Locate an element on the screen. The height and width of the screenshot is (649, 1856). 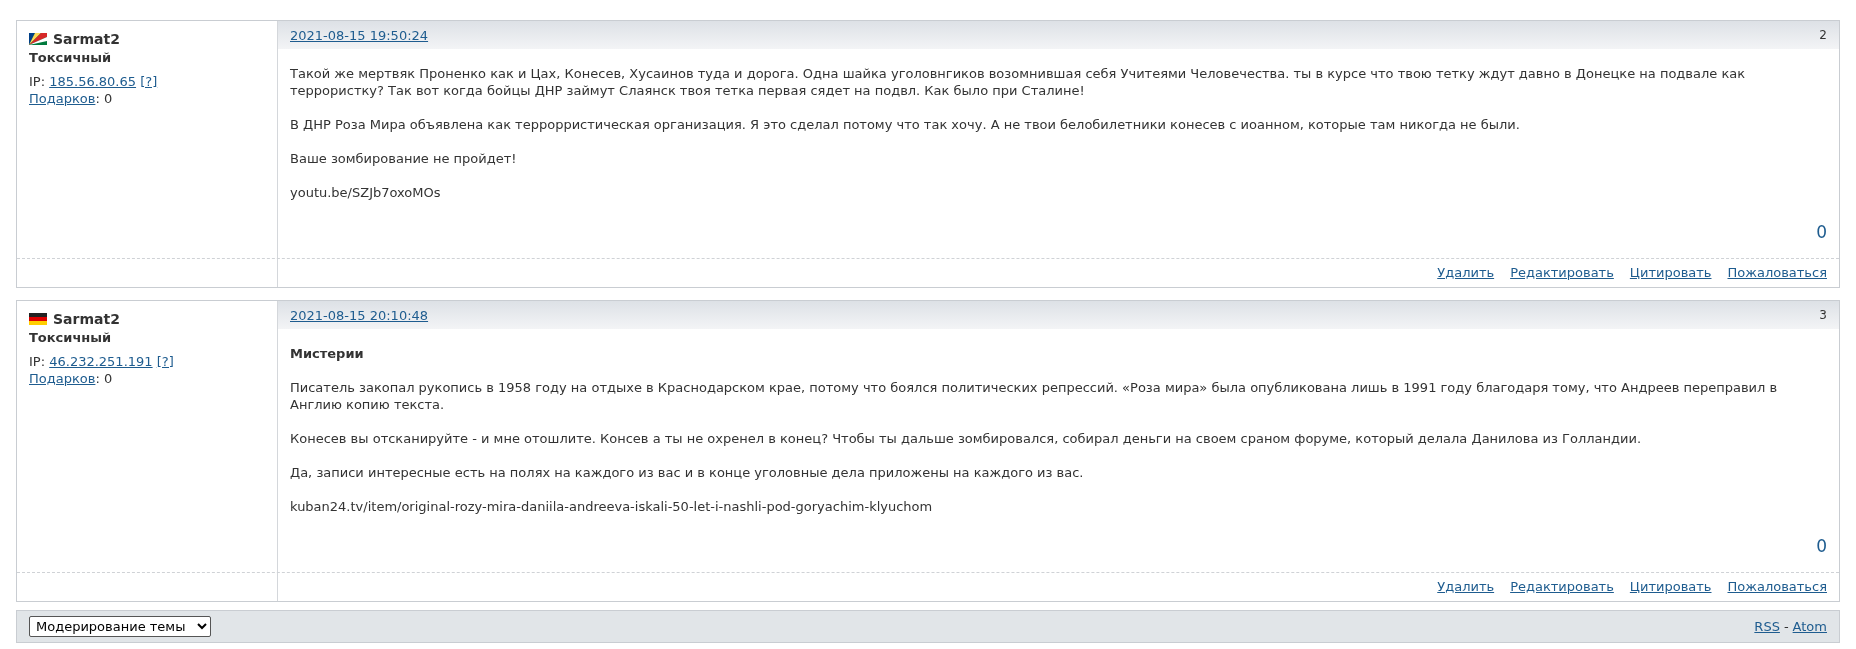
feed-link: RSS is located at coordinates (1767, 626).